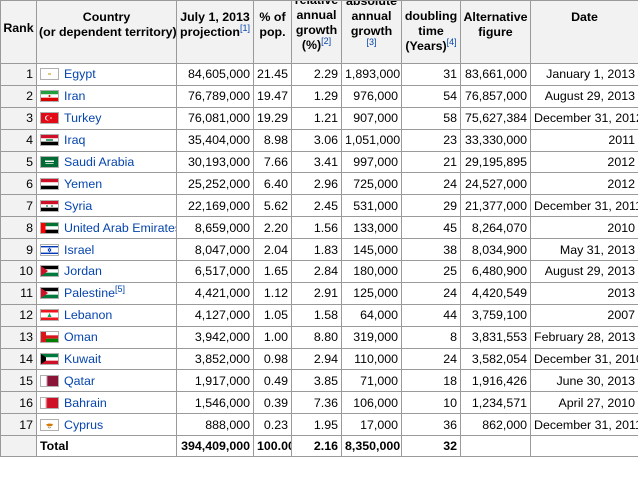 Image resolution: width=638 pixels, height=479 pixels. What do you see at coordinates (371, 403) in the screenshot?
I see `absolute-growth-cell: 106,000` at bounding box center [371, 403].